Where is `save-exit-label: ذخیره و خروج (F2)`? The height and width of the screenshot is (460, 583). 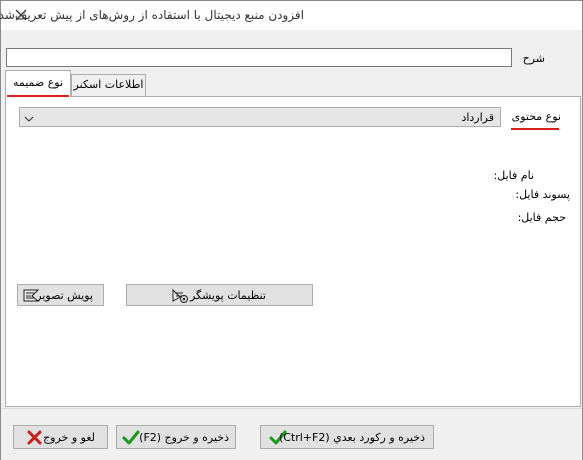 save-exit-label: ذخیره و خروج (F2) is located at coordinates (184, 437).